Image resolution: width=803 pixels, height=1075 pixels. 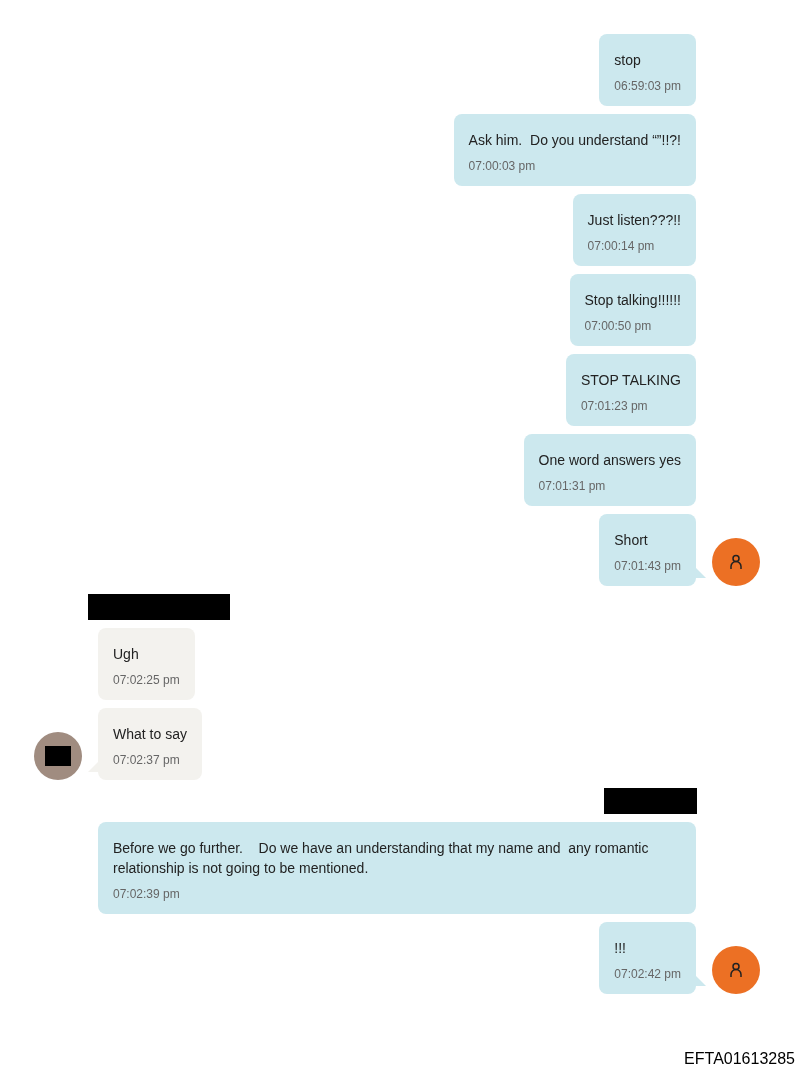 I want to click on message-time: 06:59:03 pm, so click(x=647, y=86).